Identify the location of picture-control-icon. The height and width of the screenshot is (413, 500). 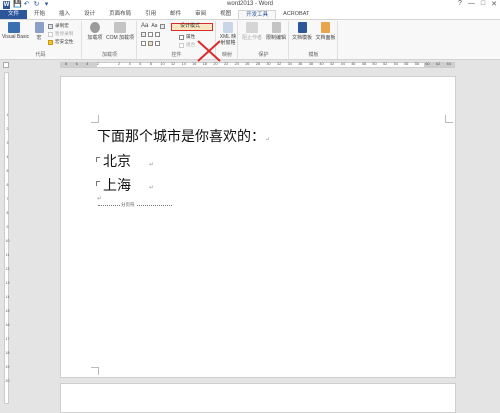
(163, 26).